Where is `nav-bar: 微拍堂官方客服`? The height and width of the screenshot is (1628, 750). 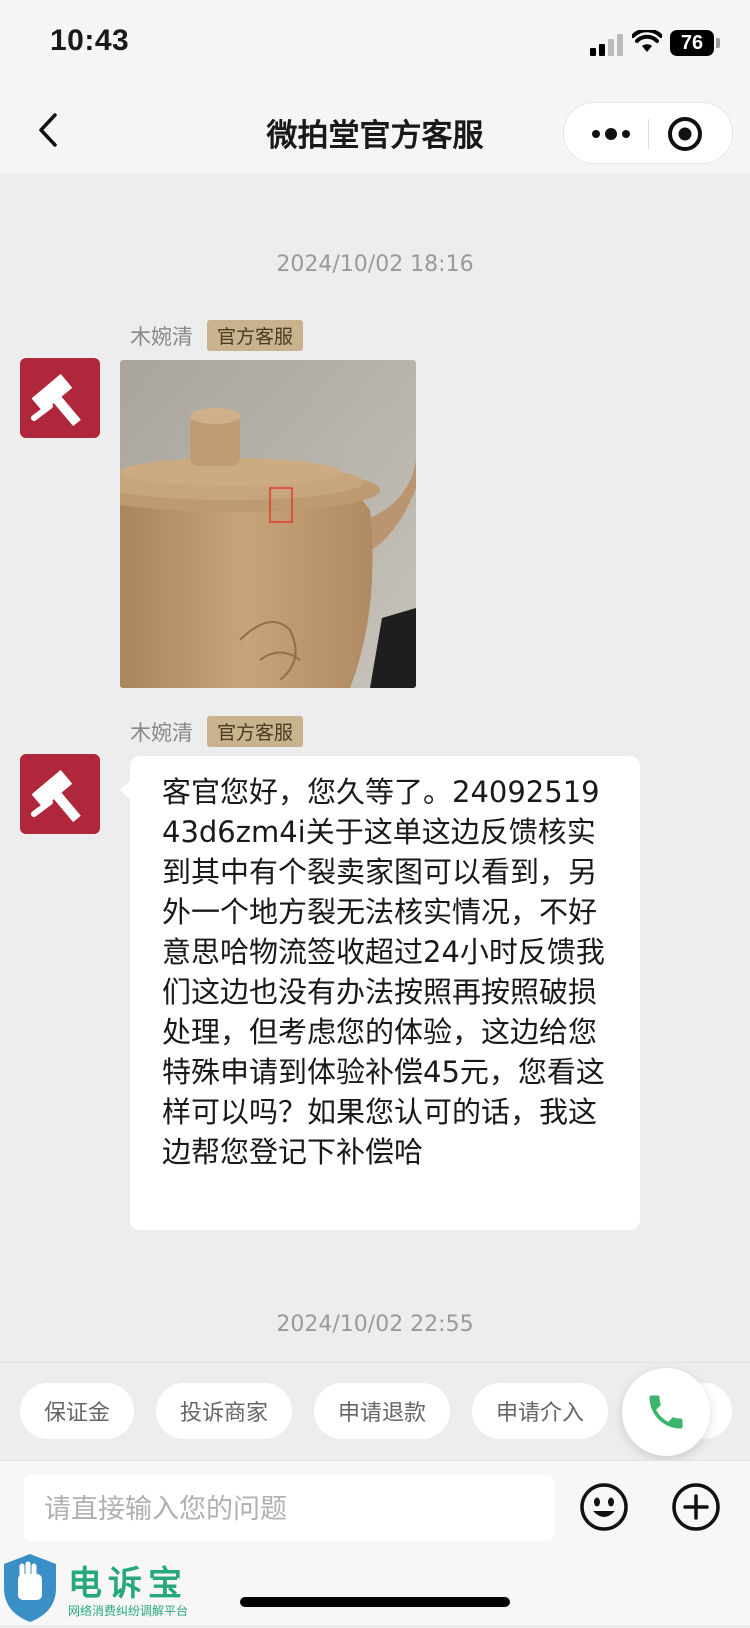
nav-bar: 微拍堂官方客服 is located at coordinates (375, 131).